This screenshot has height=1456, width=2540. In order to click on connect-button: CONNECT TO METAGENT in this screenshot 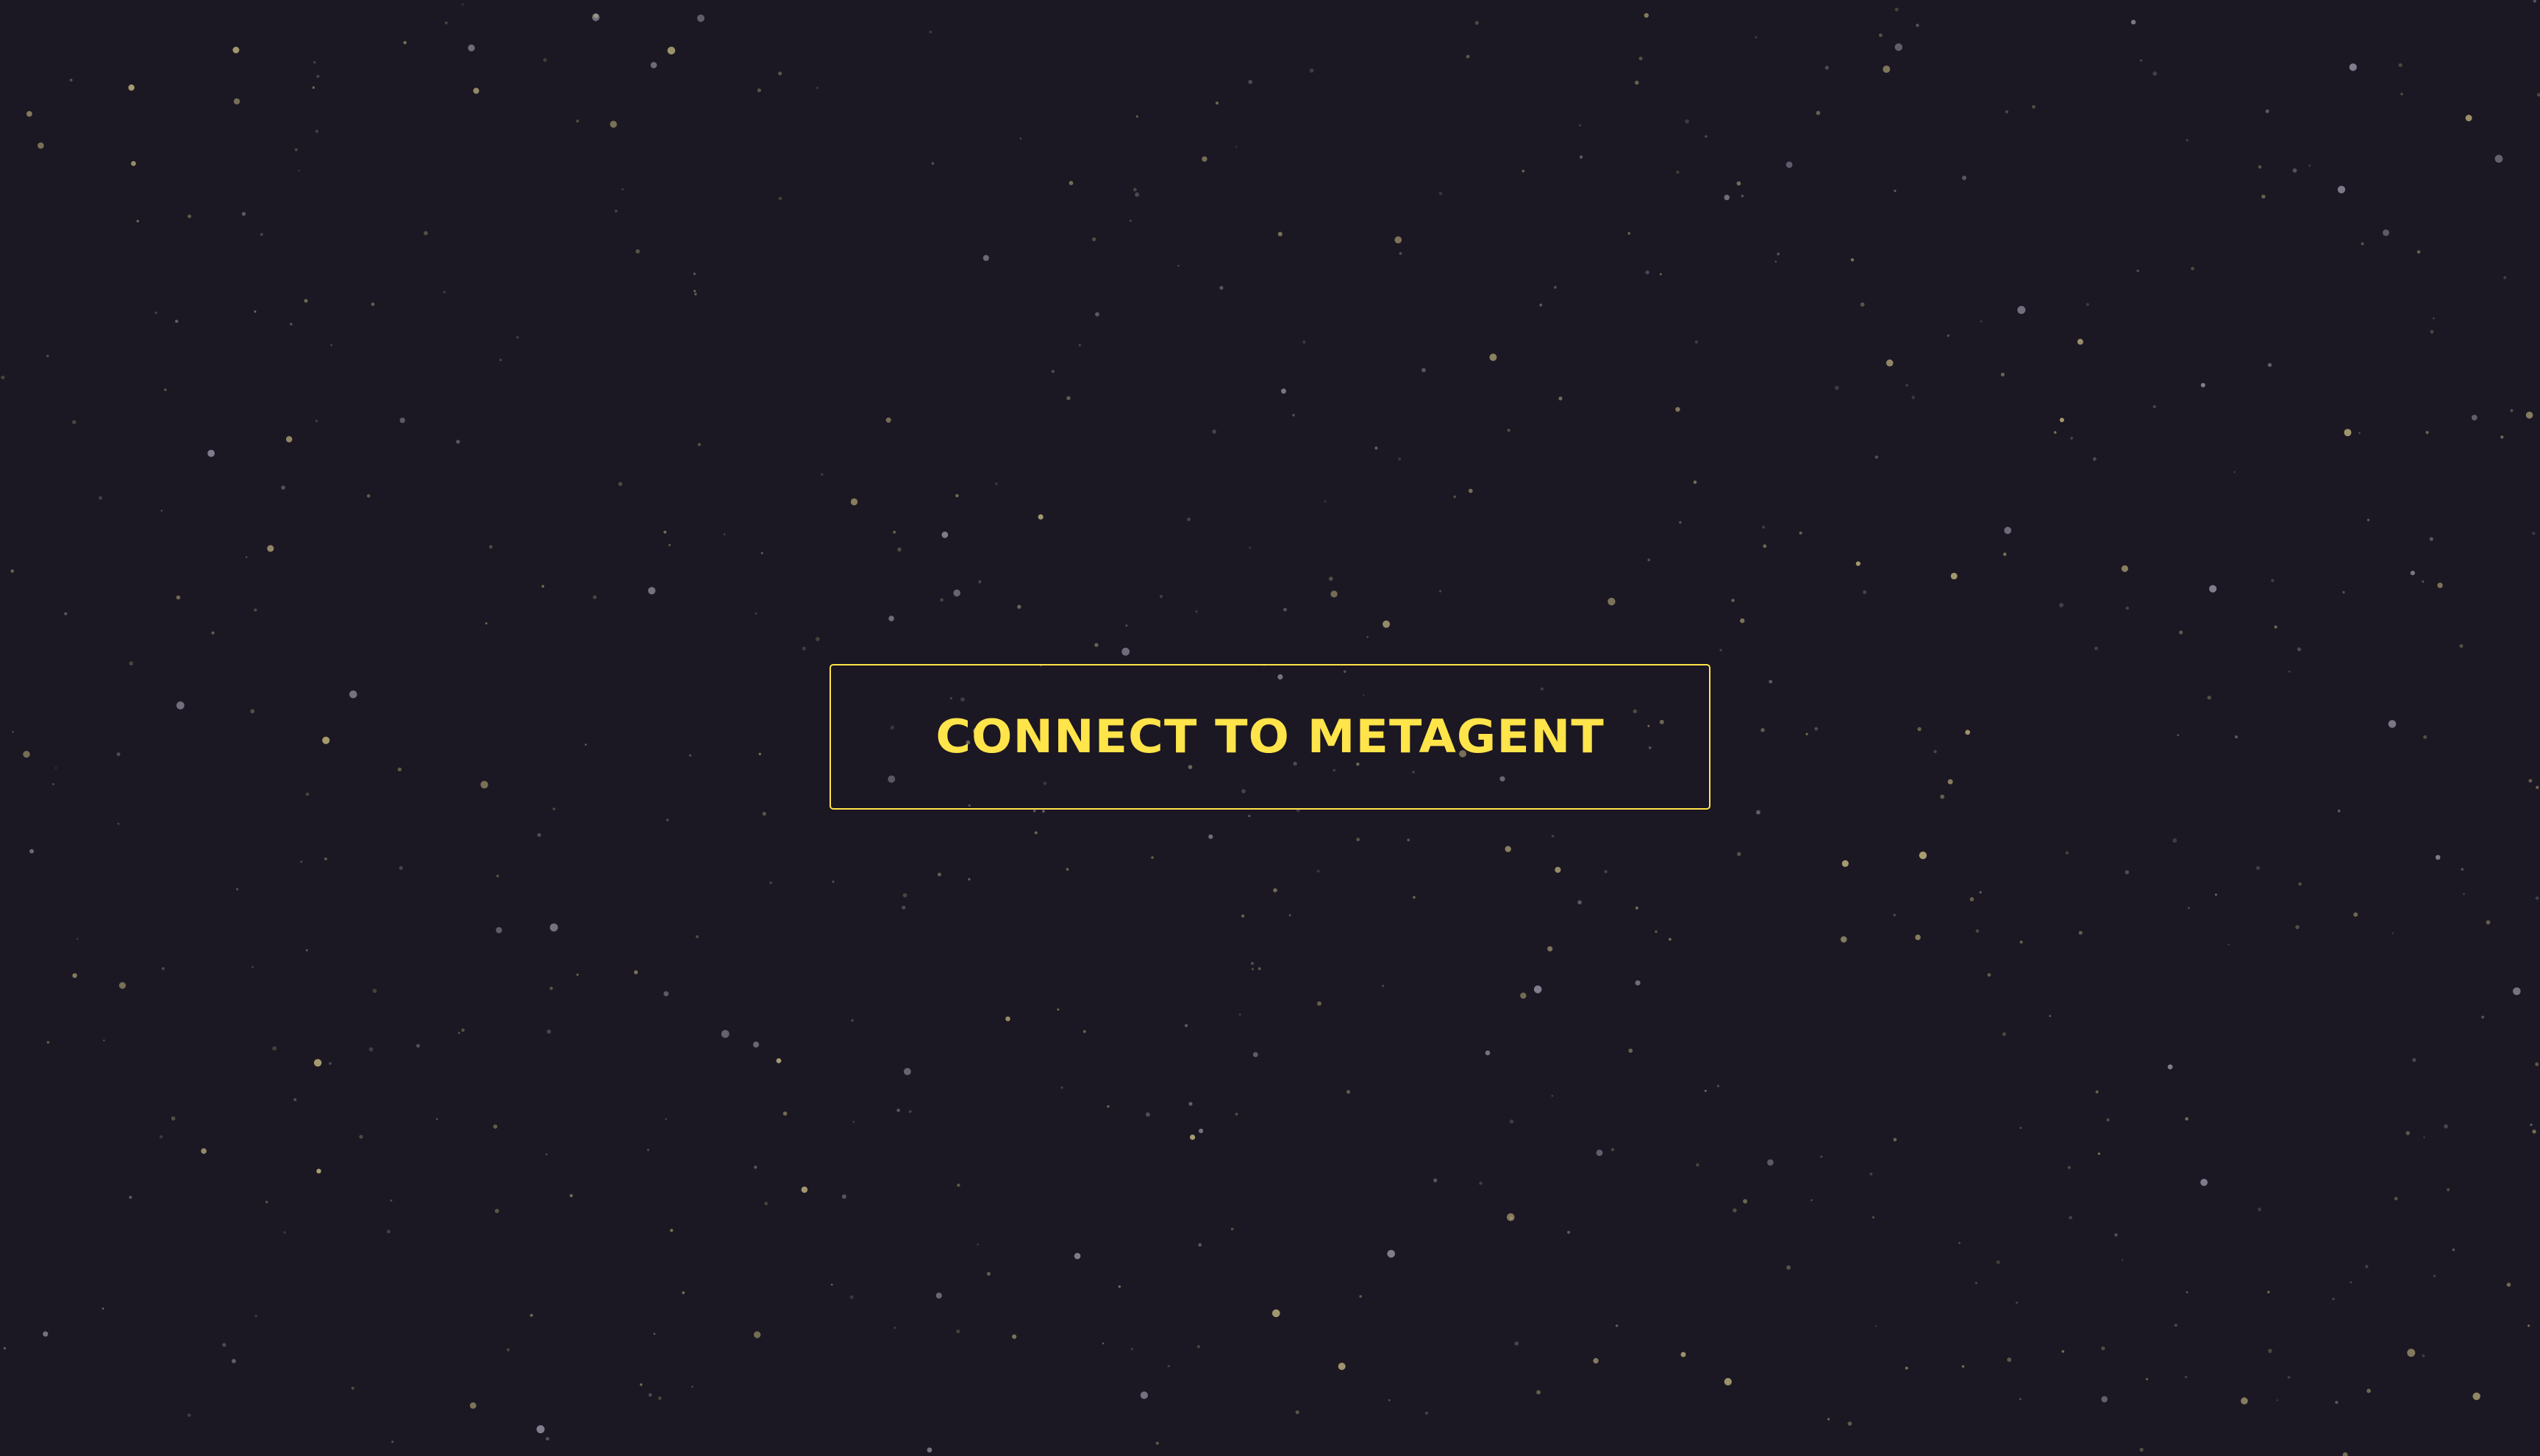, I will do `click(1270, 737)`.